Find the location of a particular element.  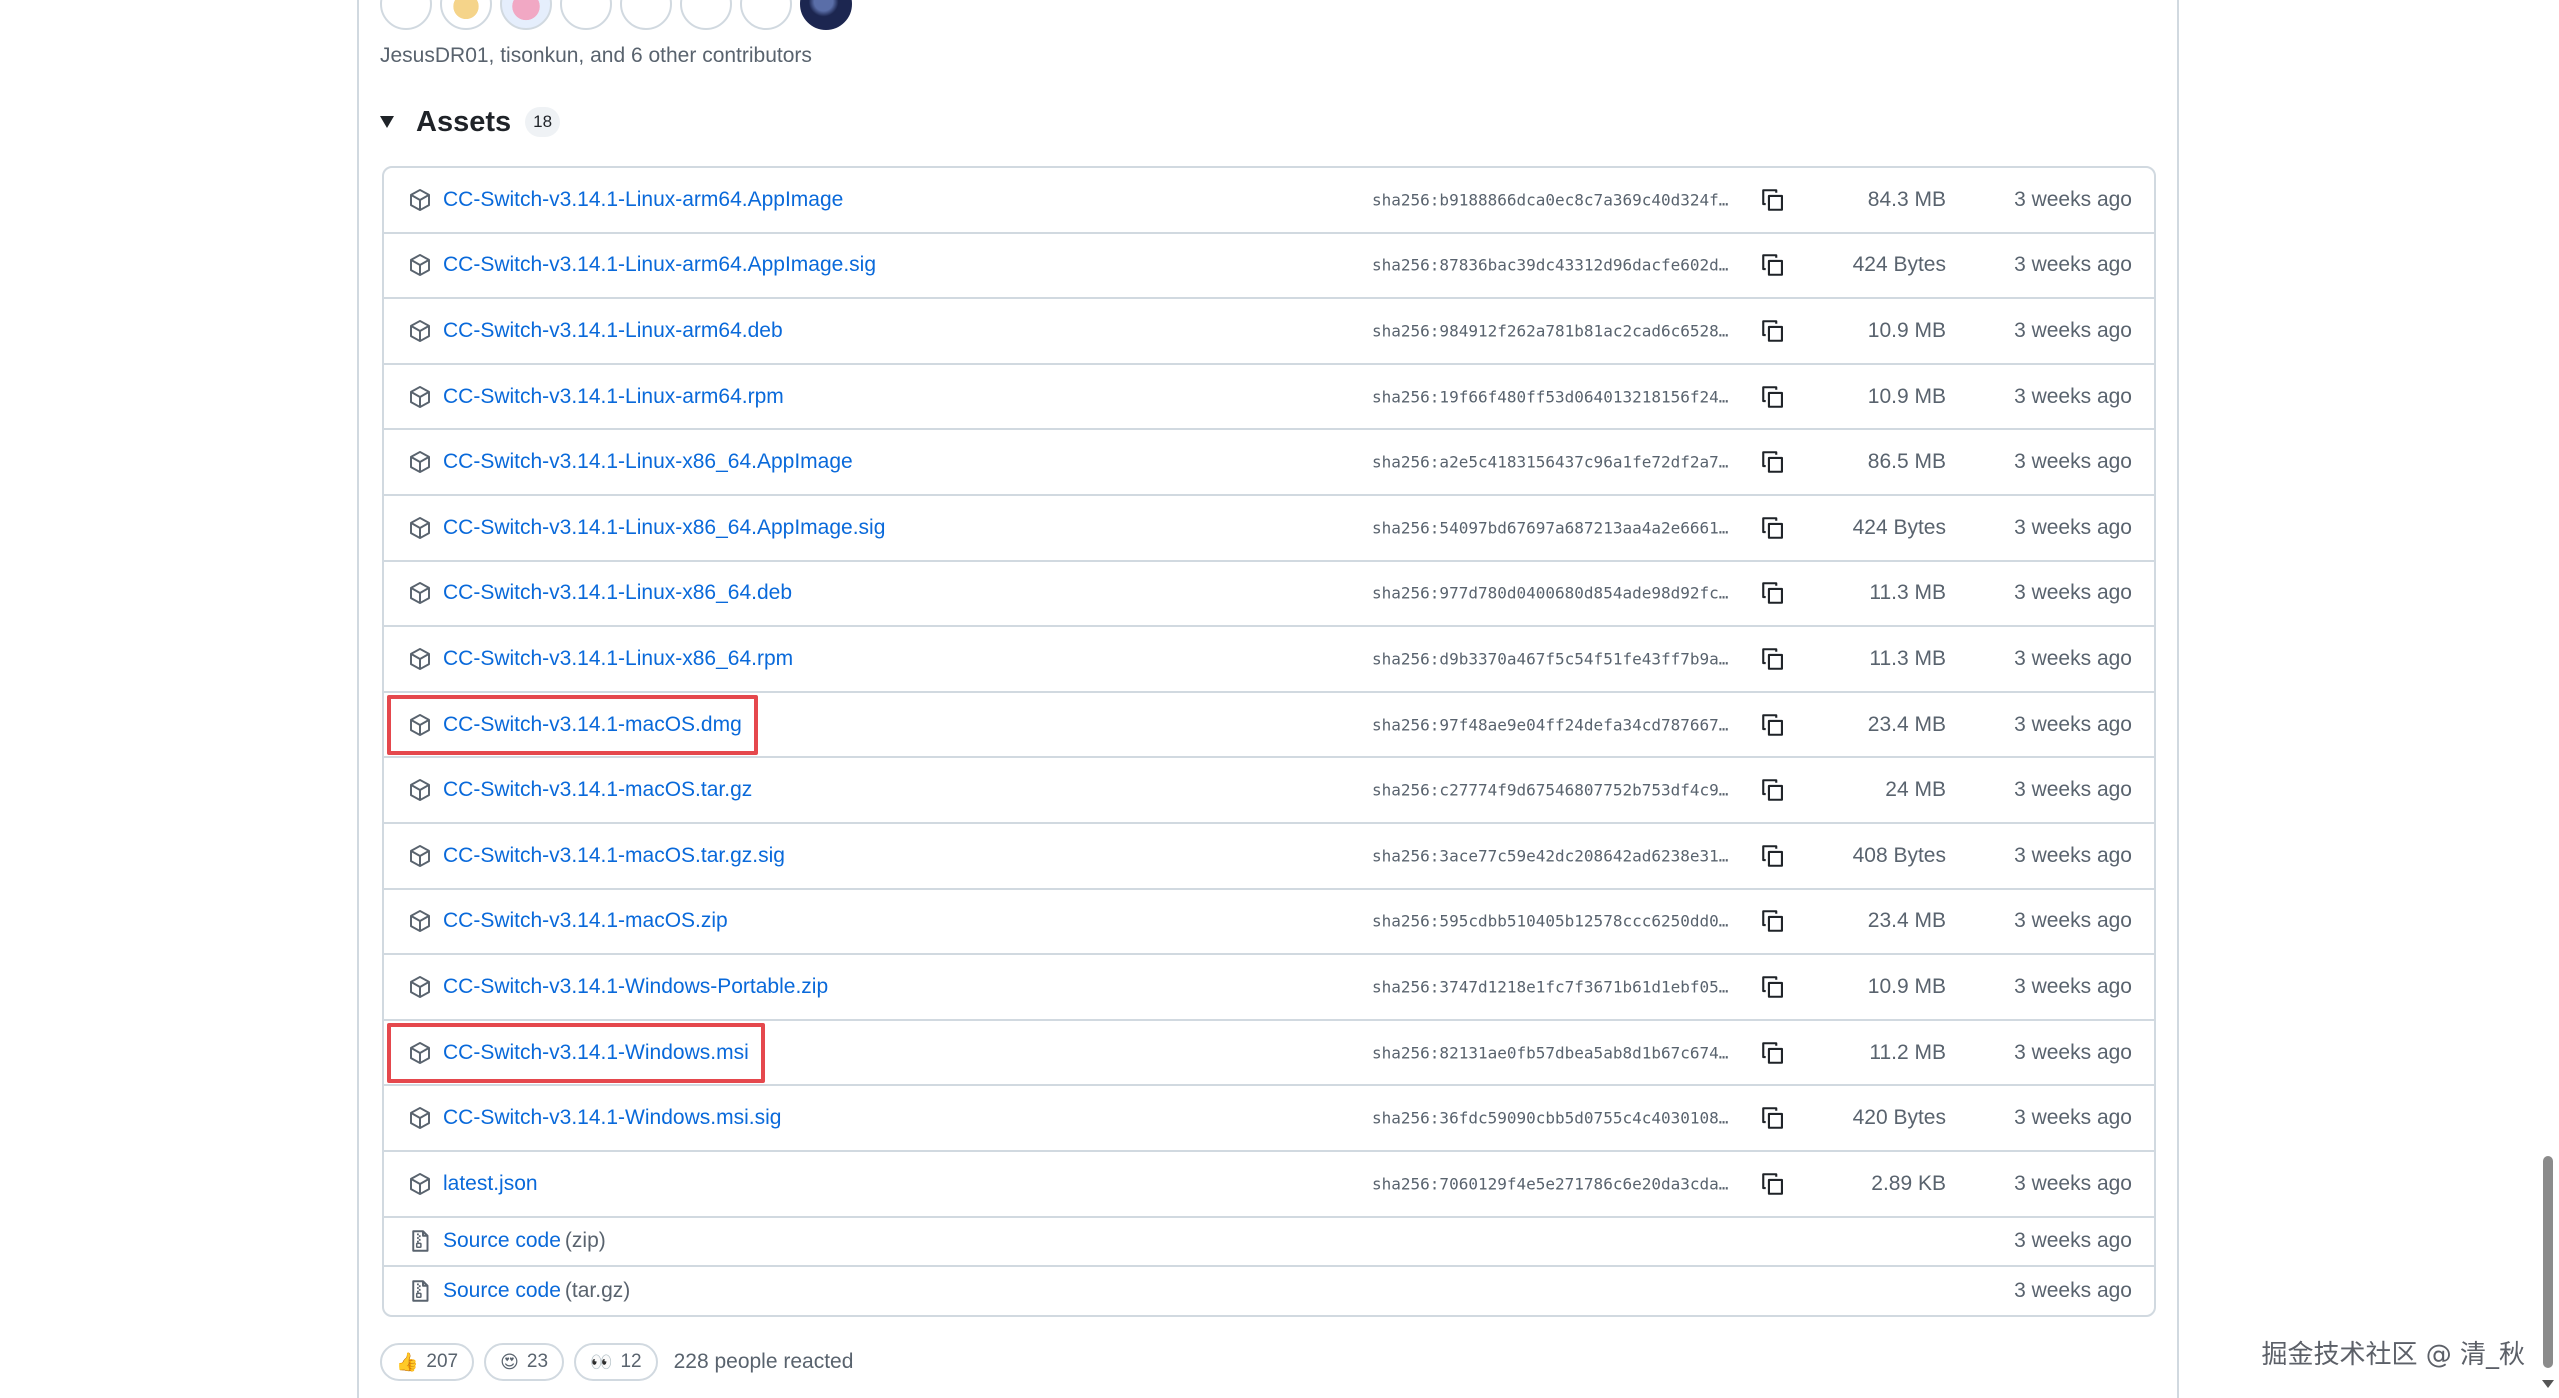

asset-download-link: CC-Switch-v3.14.1-Linux-arm64.deb is located at coordinates (613, 331).